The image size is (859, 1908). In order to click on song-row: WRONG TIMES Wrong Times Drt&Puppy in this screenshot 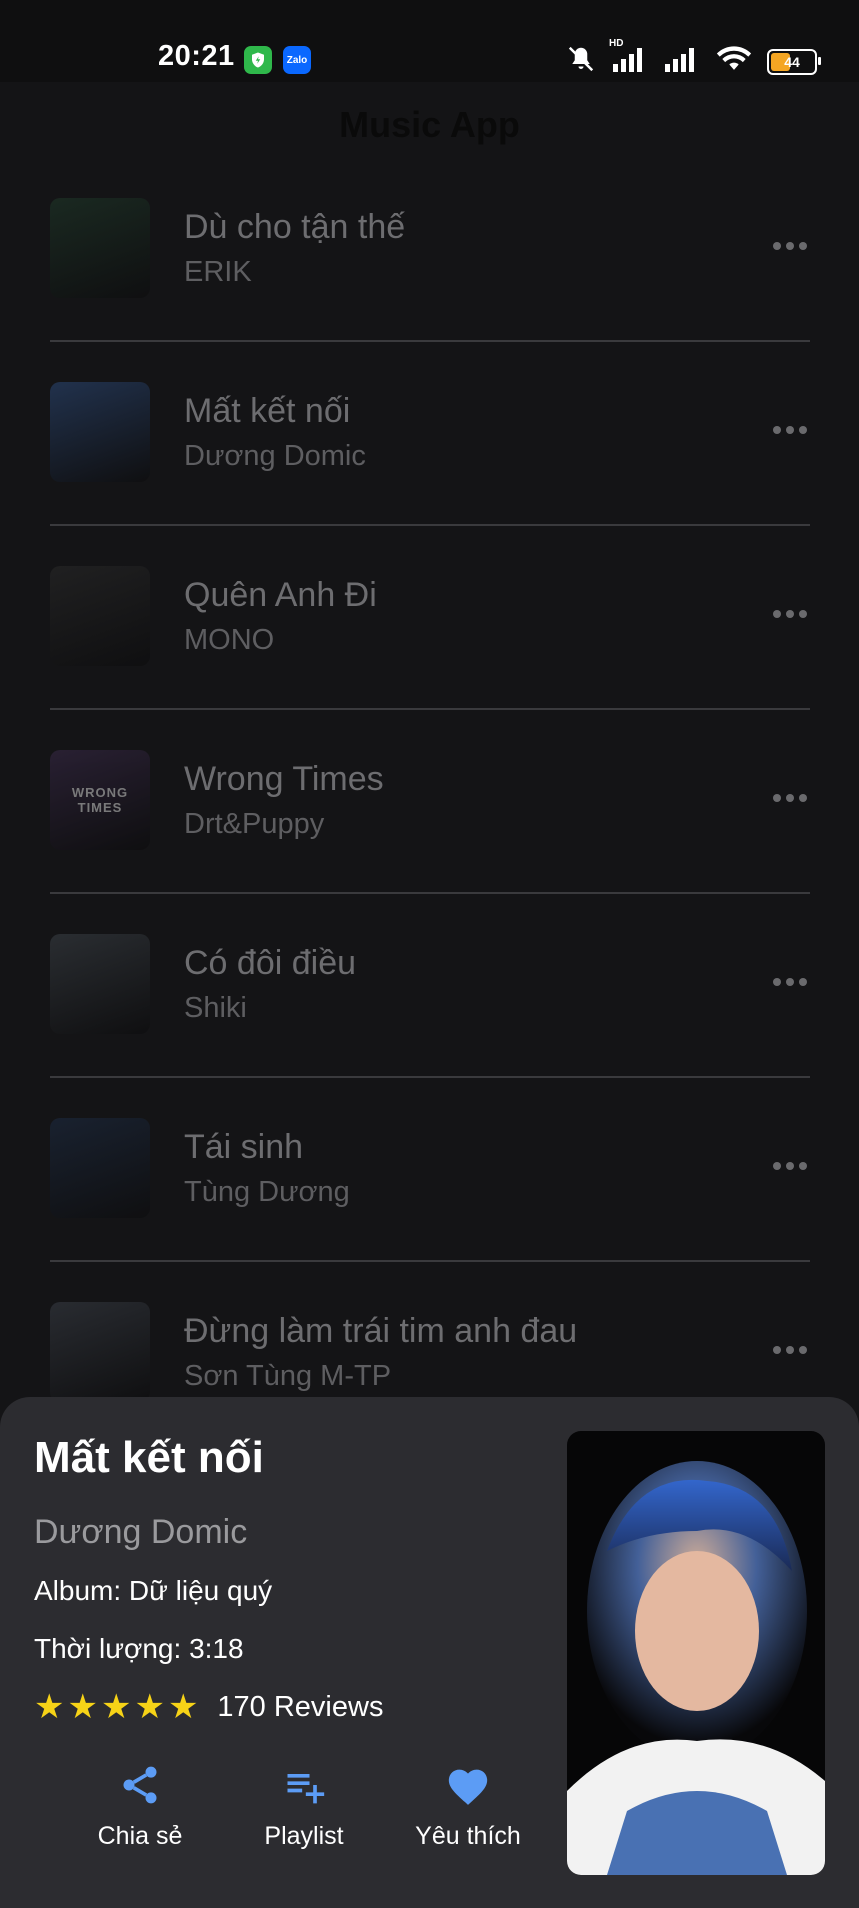, I will do `click(430, 824)`.